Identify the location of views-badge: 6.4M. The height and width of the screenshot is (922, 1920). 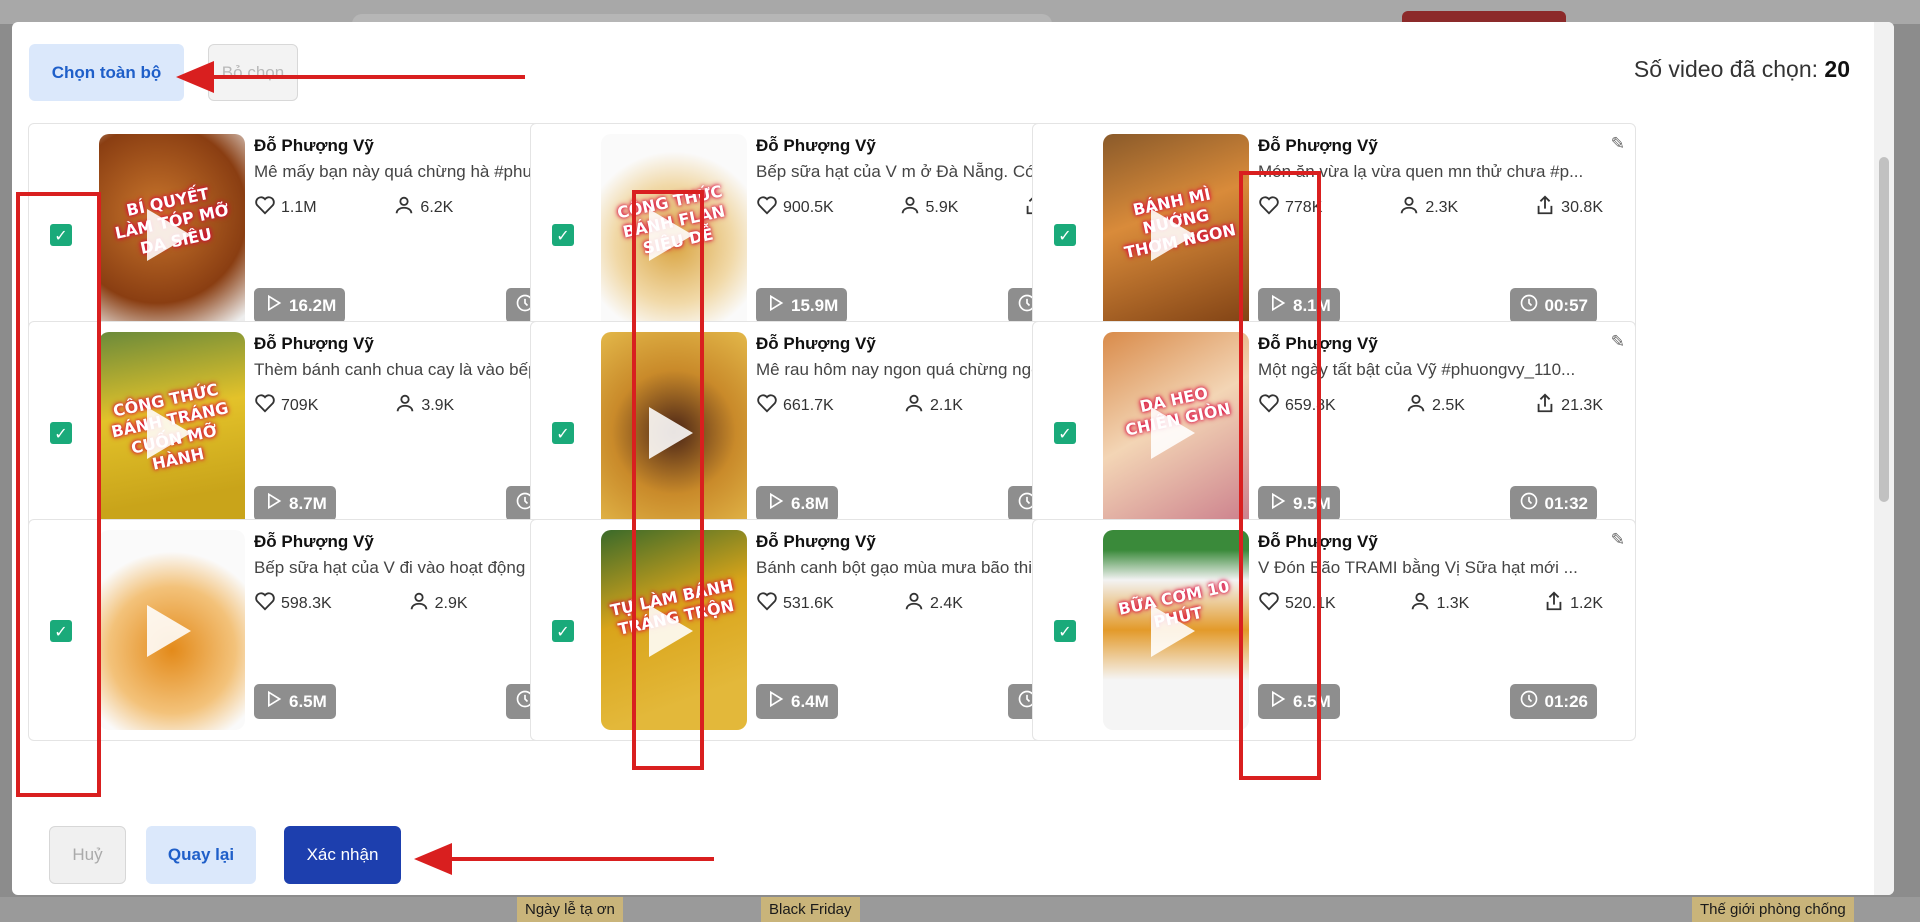
(797, 701).